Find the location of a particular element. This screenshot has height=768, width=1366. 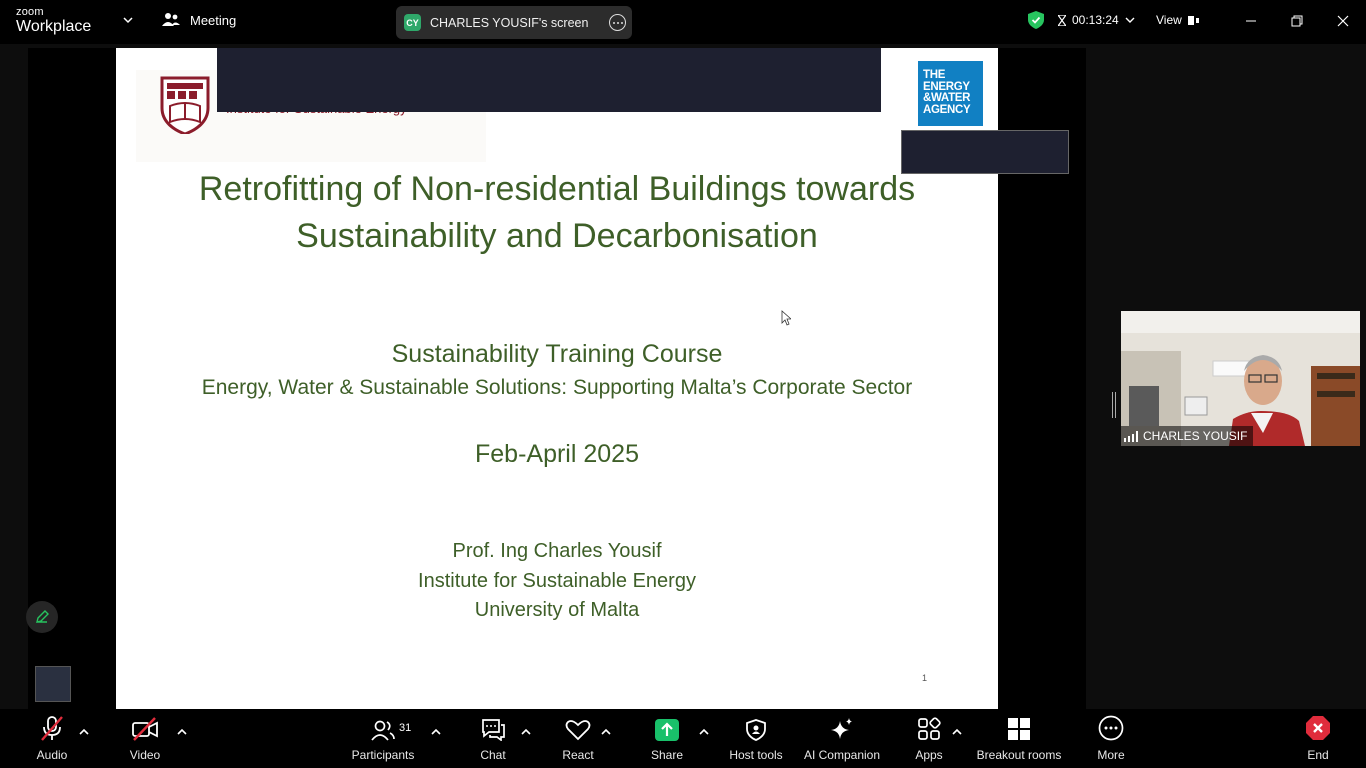

pencil-icon is located at coordinates (42, 616).